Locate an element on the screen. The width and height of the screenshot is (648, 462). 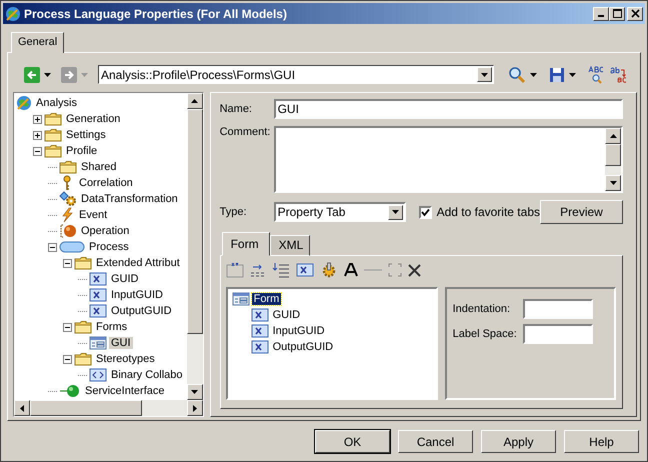
tree-item: Process is located at coordinates (109, 247).